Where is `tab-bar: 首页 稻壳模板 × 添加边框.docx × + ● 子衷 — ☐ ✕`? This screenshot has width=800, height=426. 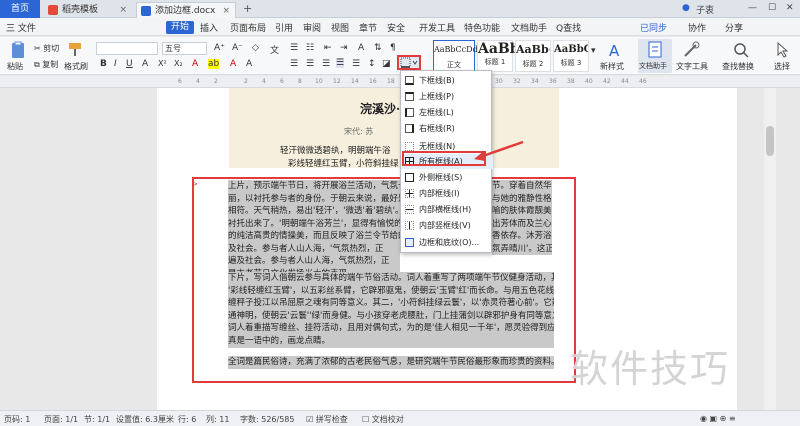 tab-bar: 首页 稻壳模板 × 添加边框.docx × + ● 子衷 — ☐ ✕ is located at coordinates (400, 9).